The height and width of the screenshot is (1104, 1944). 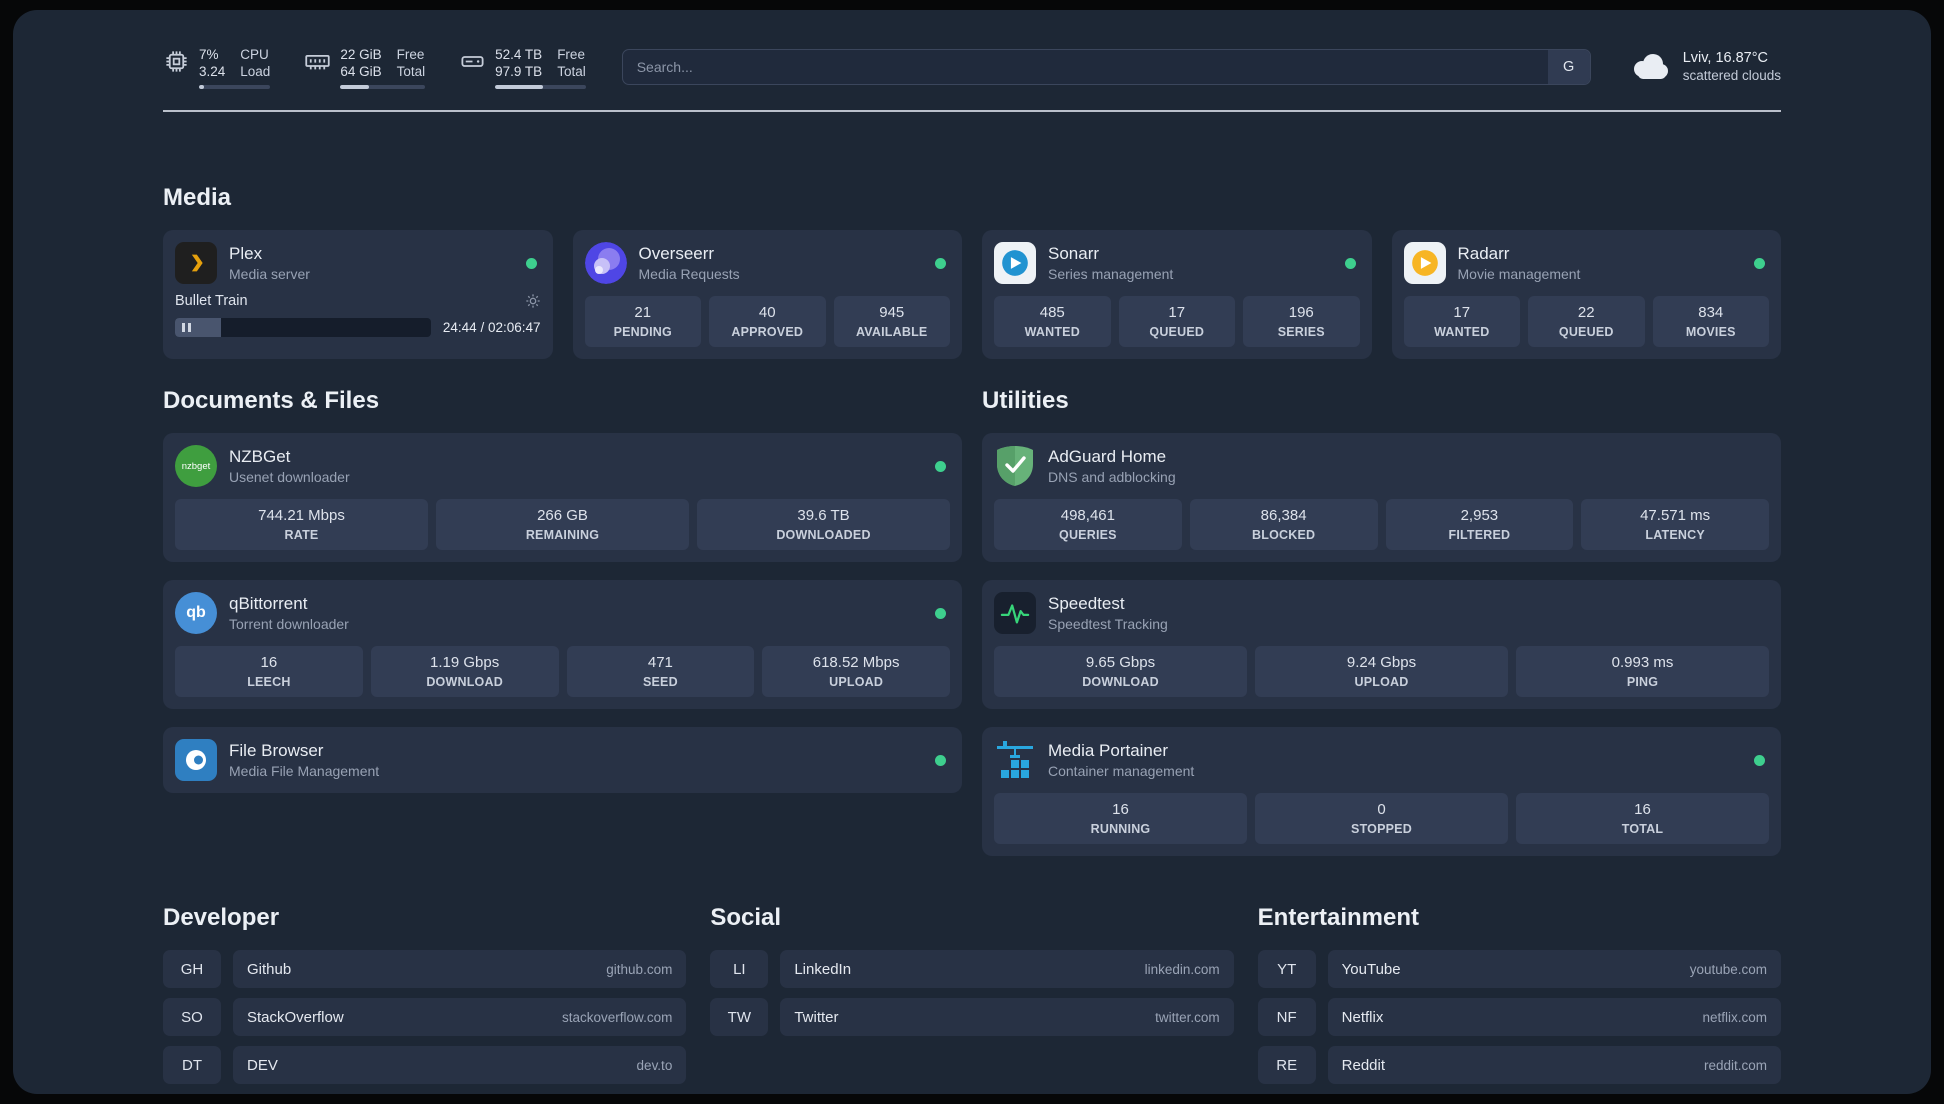 What do you see at coordinates (1081, 613) in the screenshot?
I see `service-link-speedtest: Speedtest Speedtest Tracking` at bounding box center [1081, 613].